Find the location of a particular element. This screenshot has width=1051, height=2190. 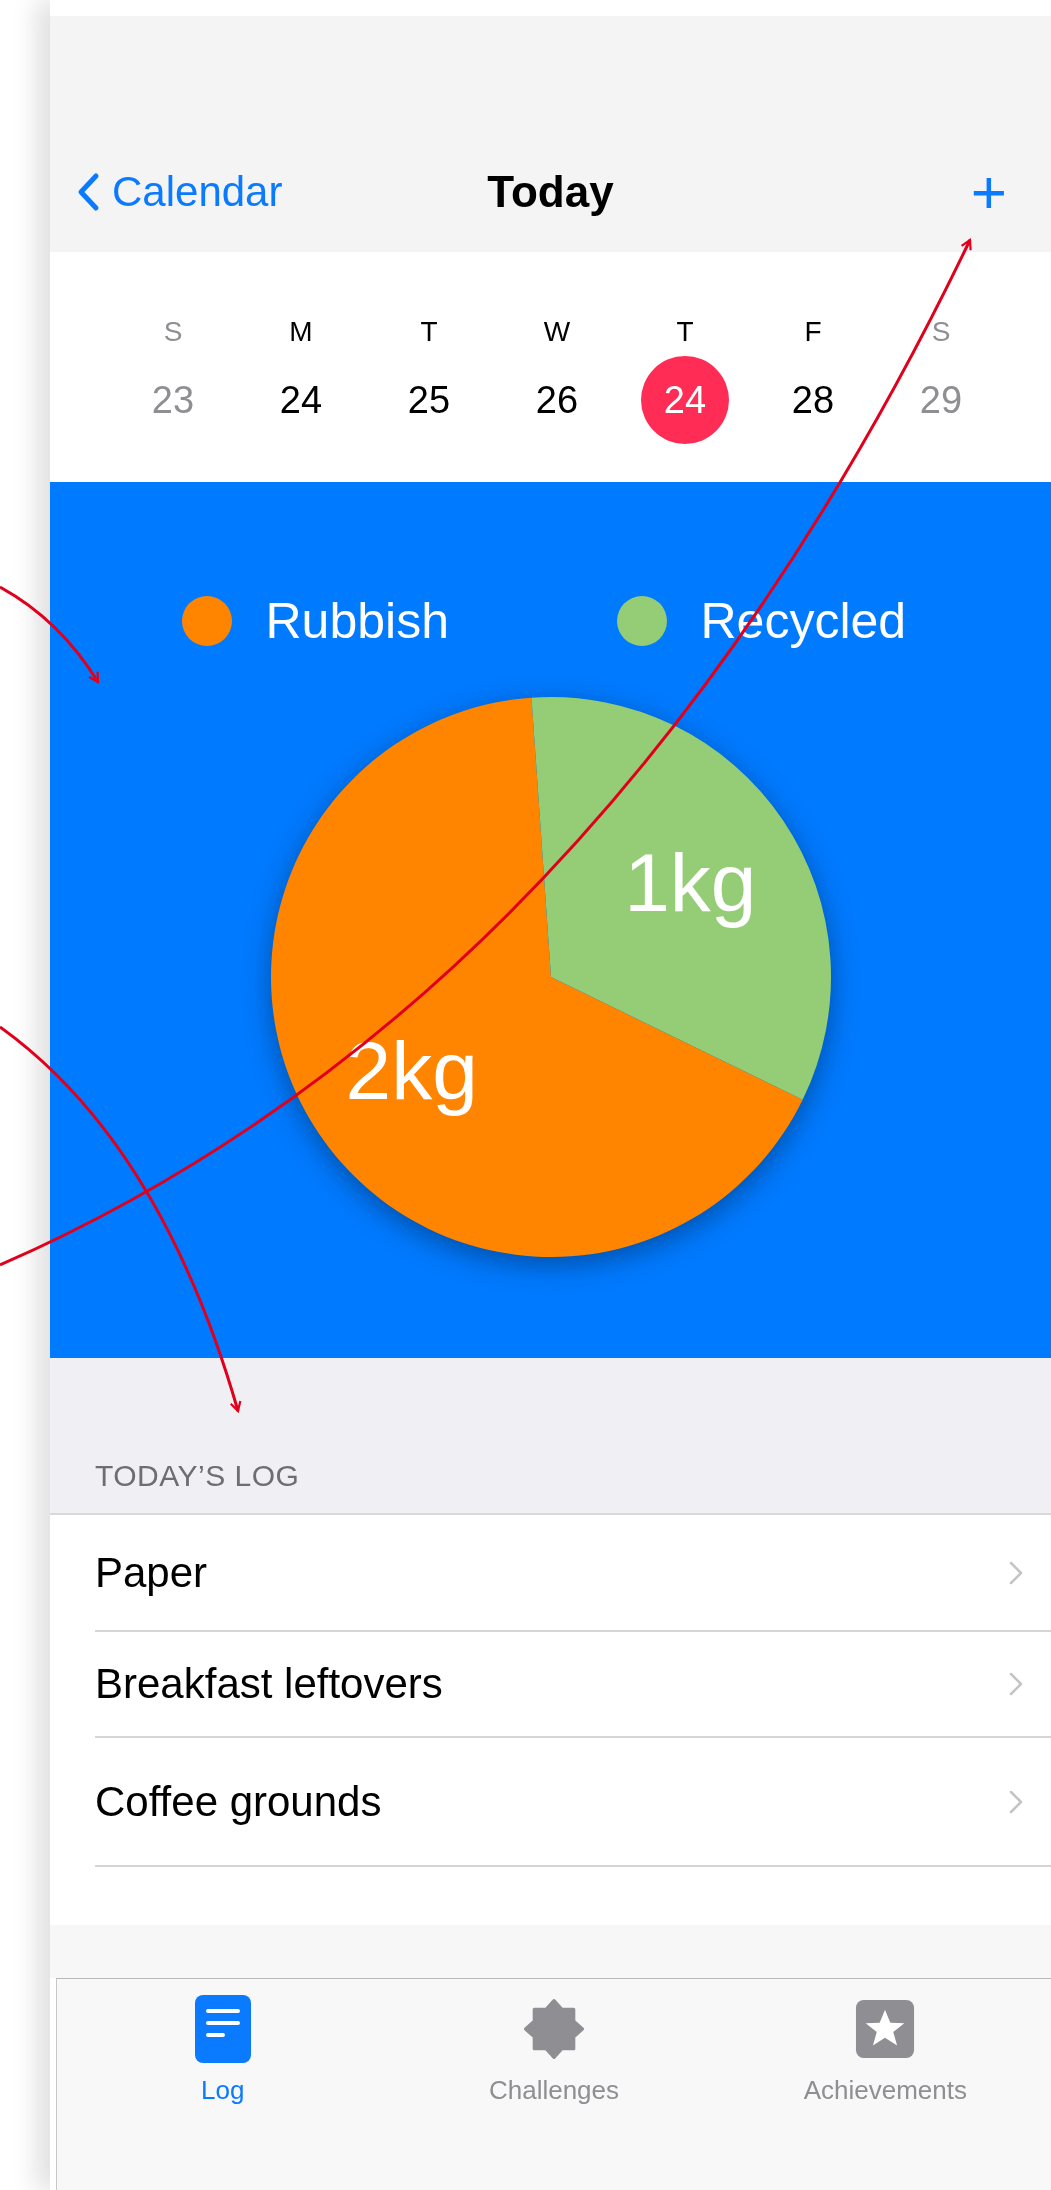

log-item: Breakfast leftovers is located at coordinates (573, 1685).